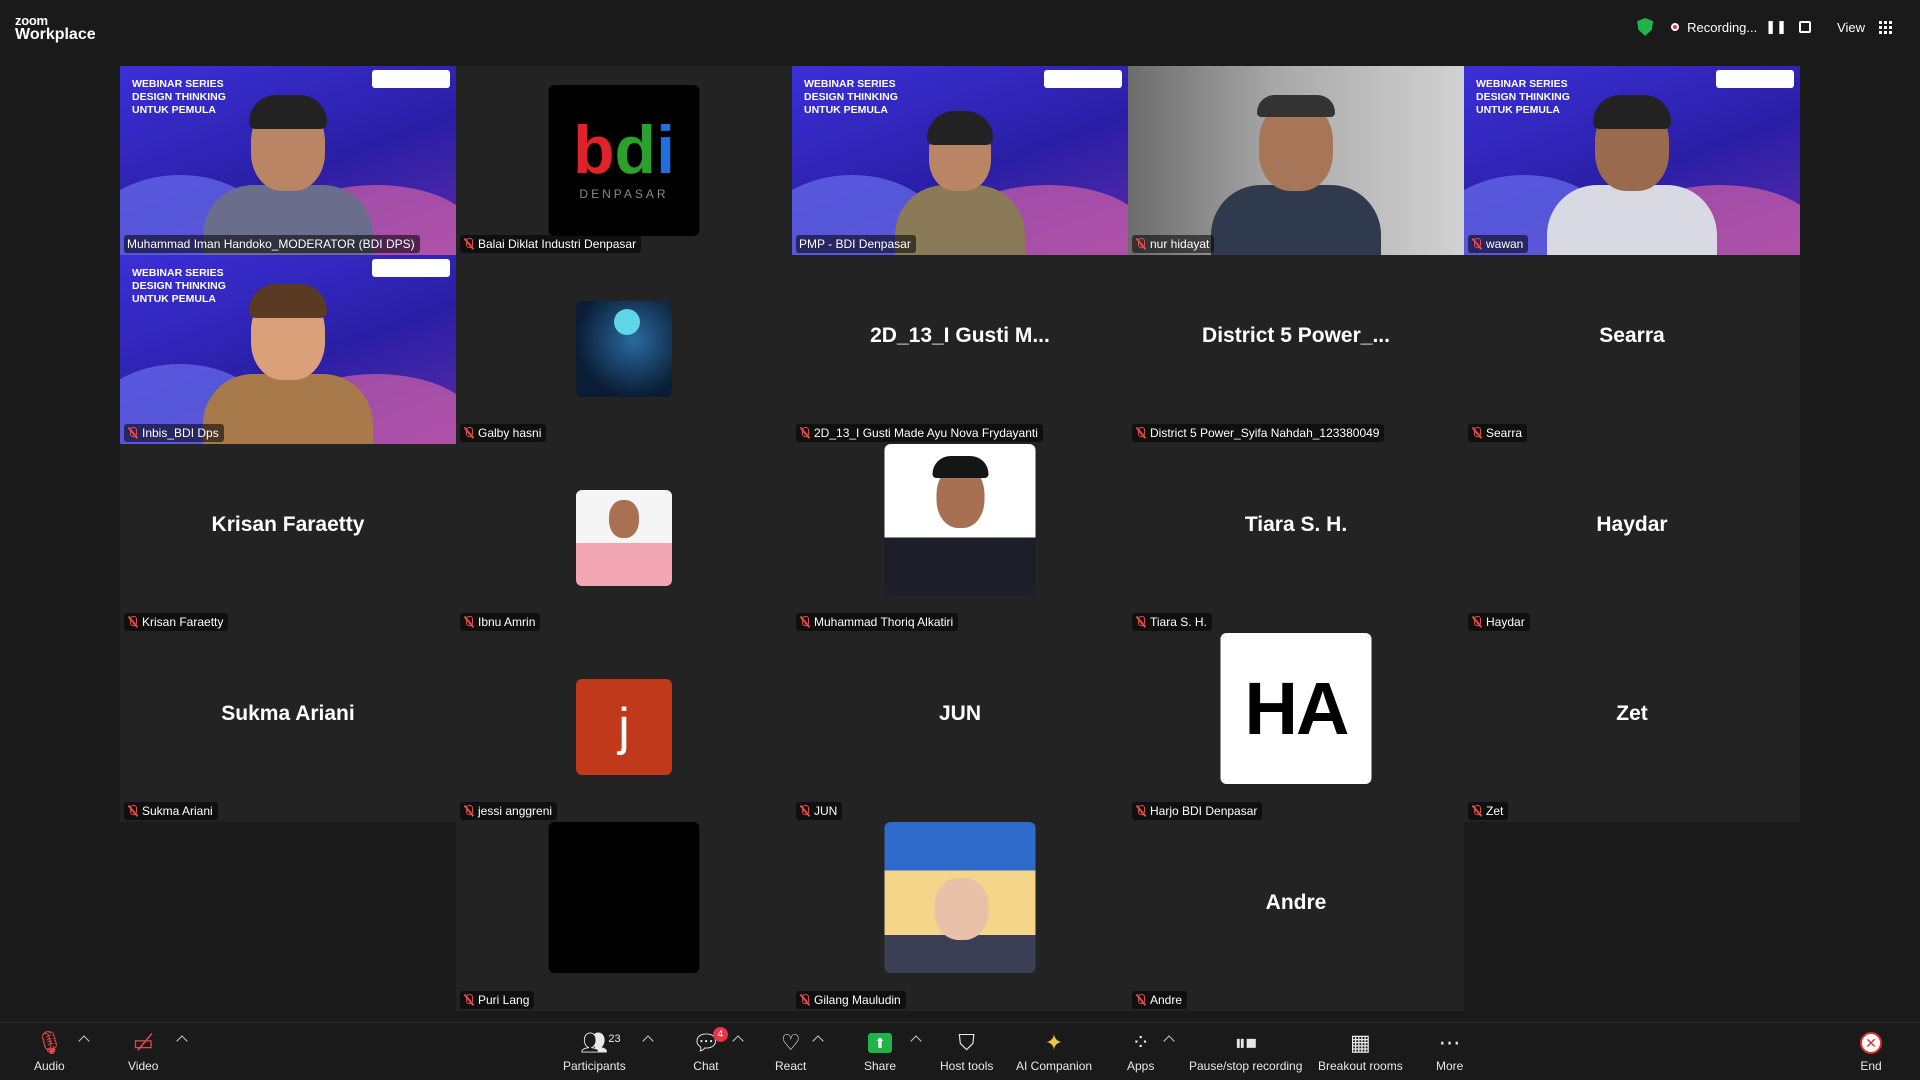 The height and width of the screenshot is (1080, 1920). Describe the element at coordinates (790, 1054) in the screenshot. I see `react-button: ♡ React` at that location.